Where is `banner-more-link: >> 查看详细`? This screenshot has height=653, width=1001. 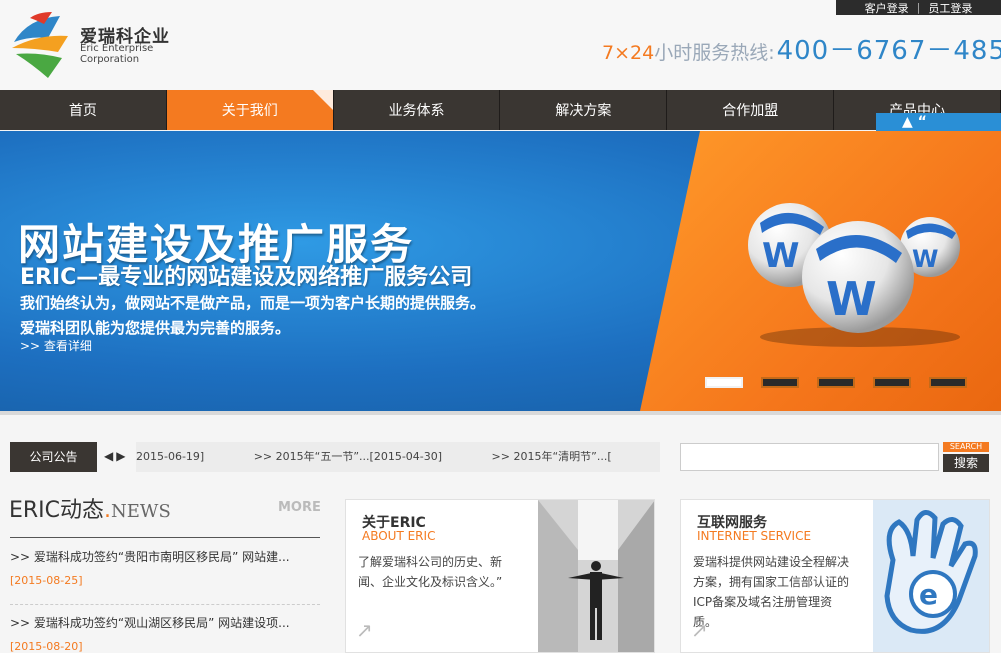
banner-more-link: >> 查看详细 is located at coordinates (56, 345).